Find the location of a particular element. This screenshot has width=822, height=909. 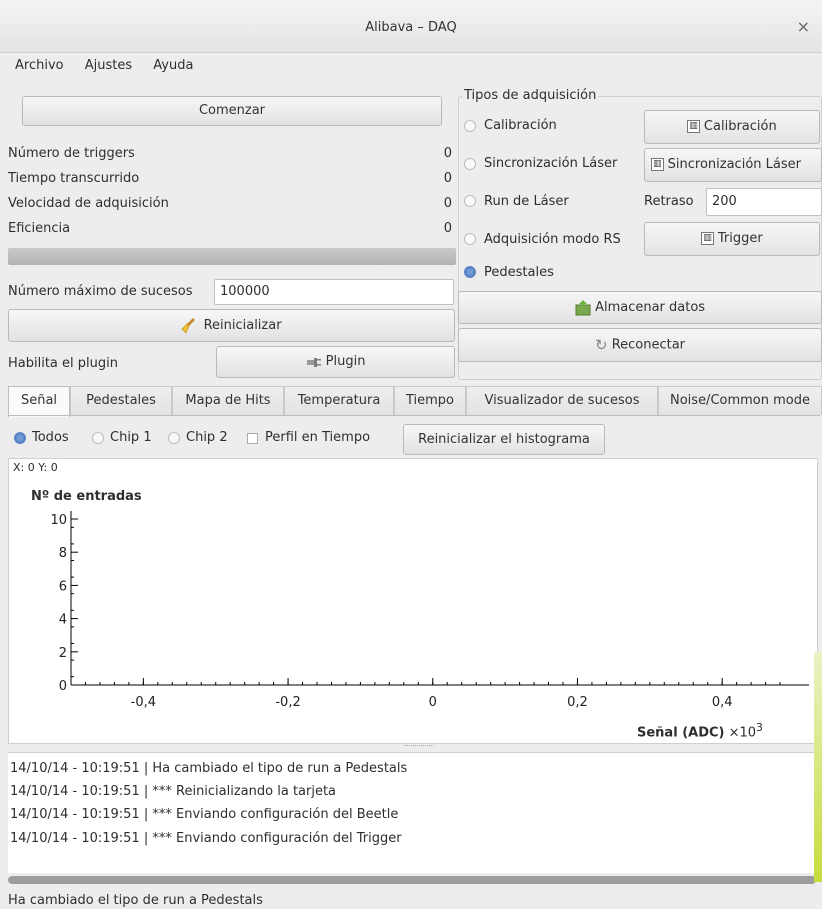

plugin-label: Habilita el plugin is located at coordinates (63, 363).